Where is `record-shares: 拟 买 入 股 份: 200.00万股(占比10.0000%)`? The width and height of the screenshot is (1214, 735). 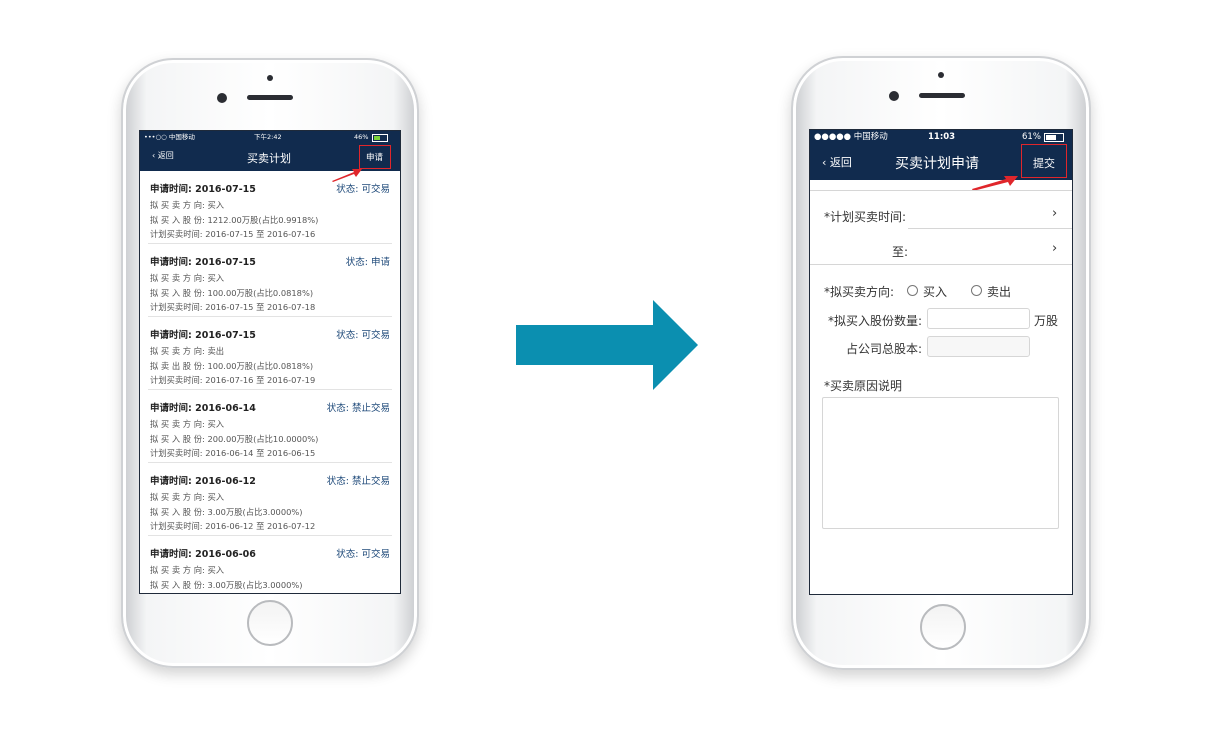
record-shares: 拟 买 入 股 份: 200.00万股(占比10.0000%) is located at coordinates (234, 439).